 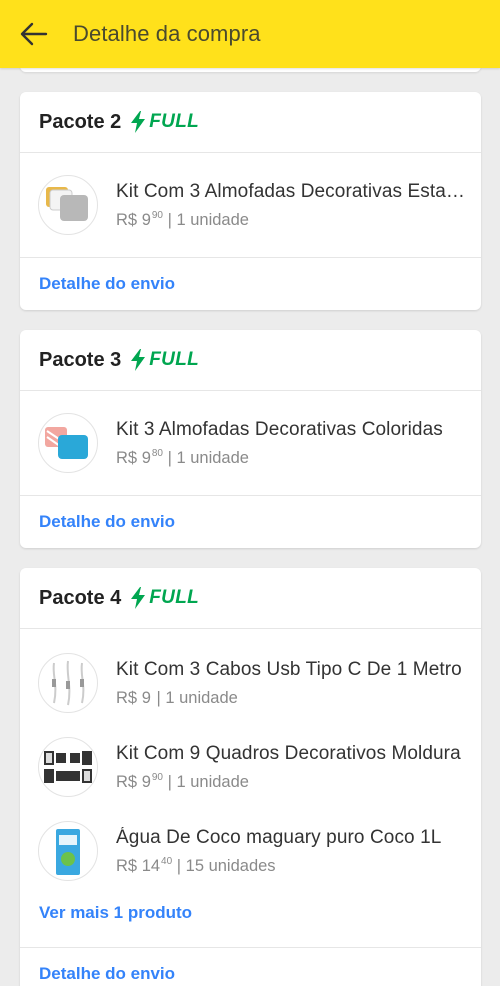 What do you see at coordinates (288, 753) in the screenshot?
I see `product-name: Kit Com 9 Quadros Decorativos Moldura` at bounding box center [288, 753].